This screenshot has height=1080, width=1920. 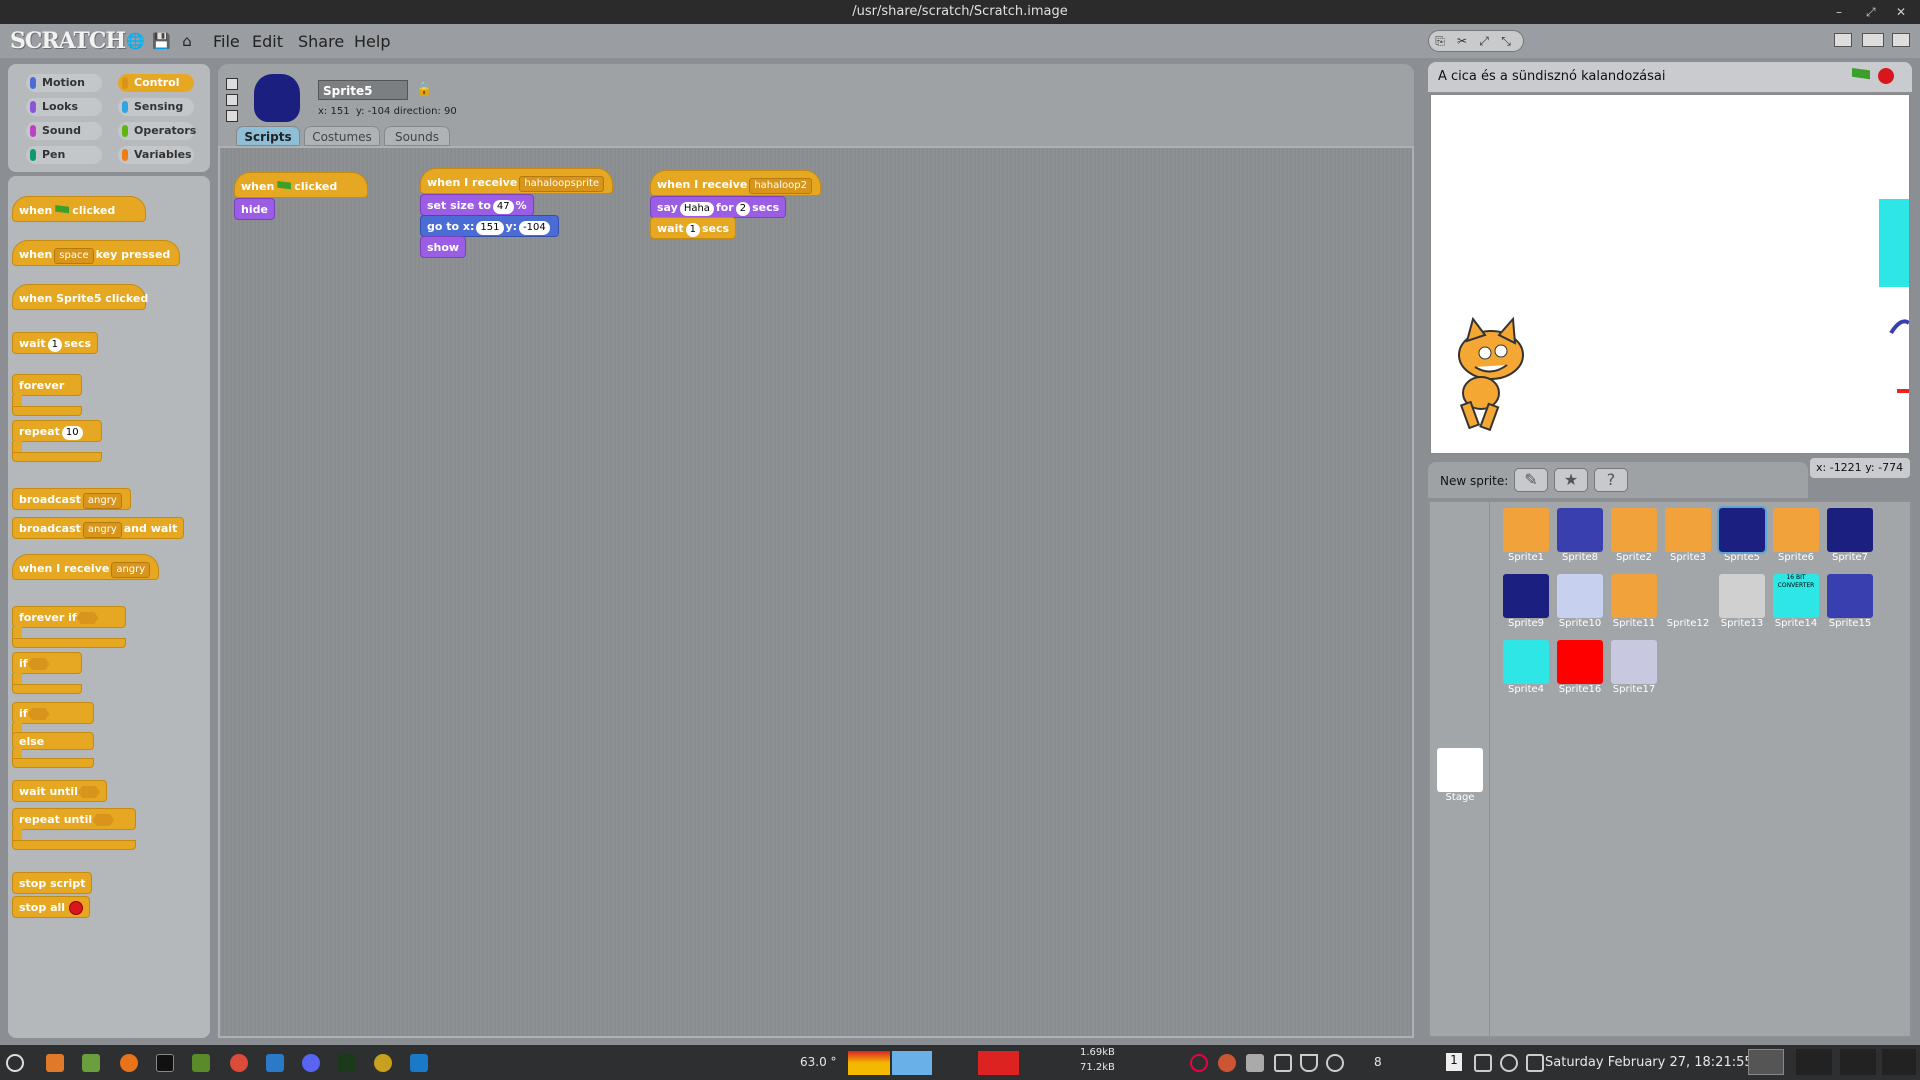 I want to click on menu-file: File, so click(x=226, y=41).